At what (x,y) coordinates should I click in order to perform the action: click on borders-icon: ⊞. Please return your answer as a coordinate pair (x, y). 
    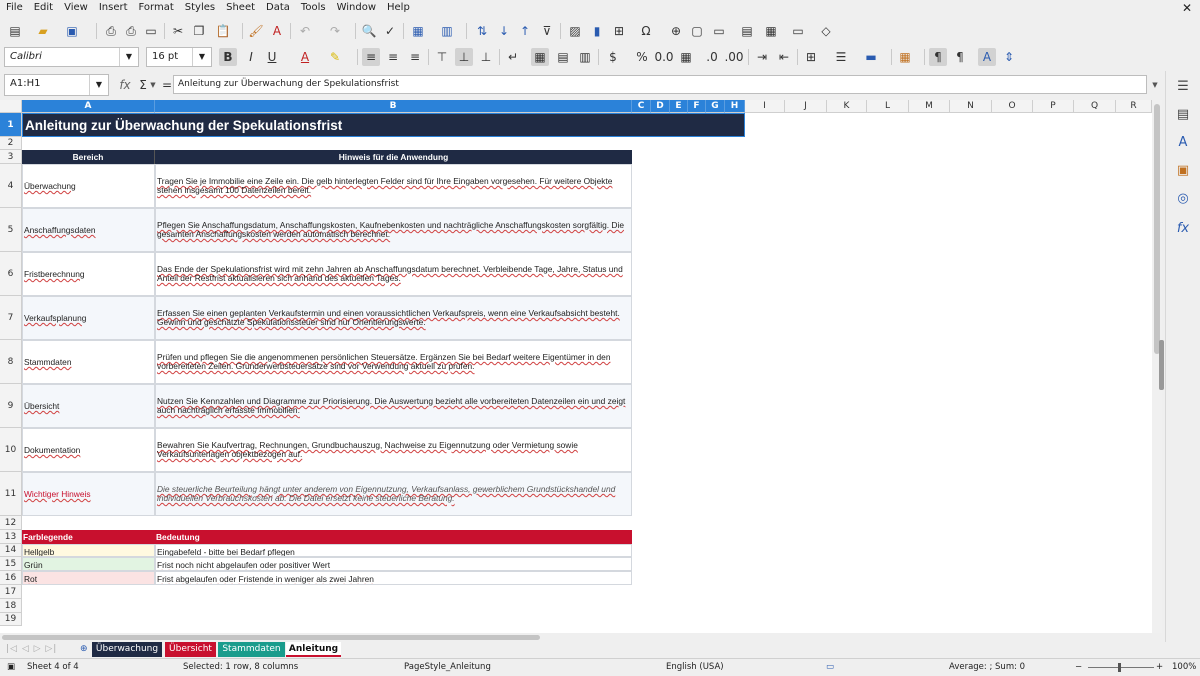
    Looking at the image, I should click on (811, 57).